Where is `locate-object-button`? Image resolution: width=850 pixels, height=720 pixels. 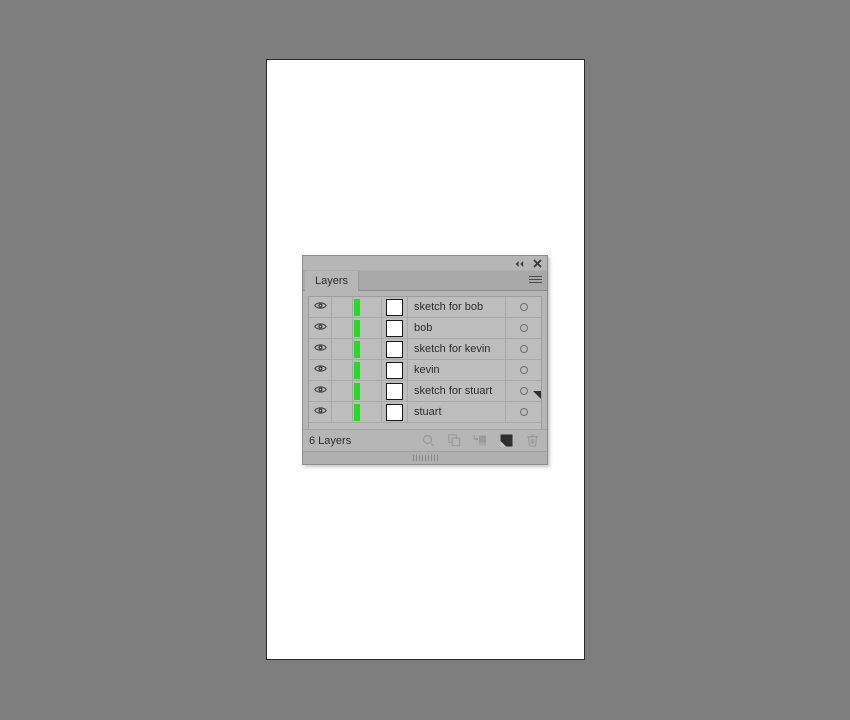
locate-object-button is located at coordinates (428, 441).